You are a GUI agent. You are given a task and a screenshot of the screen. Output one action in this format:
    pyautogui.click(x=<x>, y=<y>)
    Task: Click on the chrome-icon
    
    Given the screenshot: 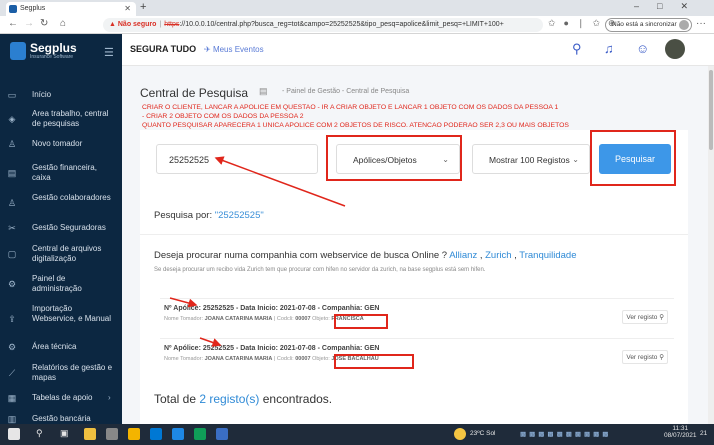 What is the action you would take?
    pyautogui.click(x=134, y=434)
    